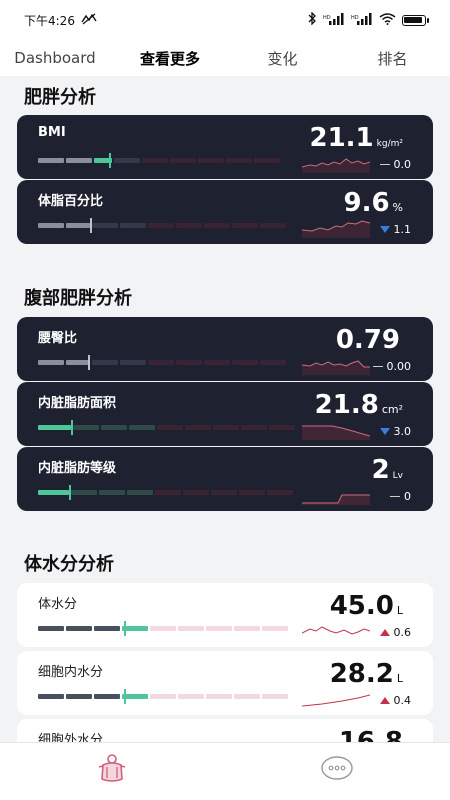 Image resolution: width=450 pixels, height=800 pixels. What do you see at coordinates (395, 229) in the screenshot?
I see `delta-indicator: 1.1` at bounding box center [395, 229].